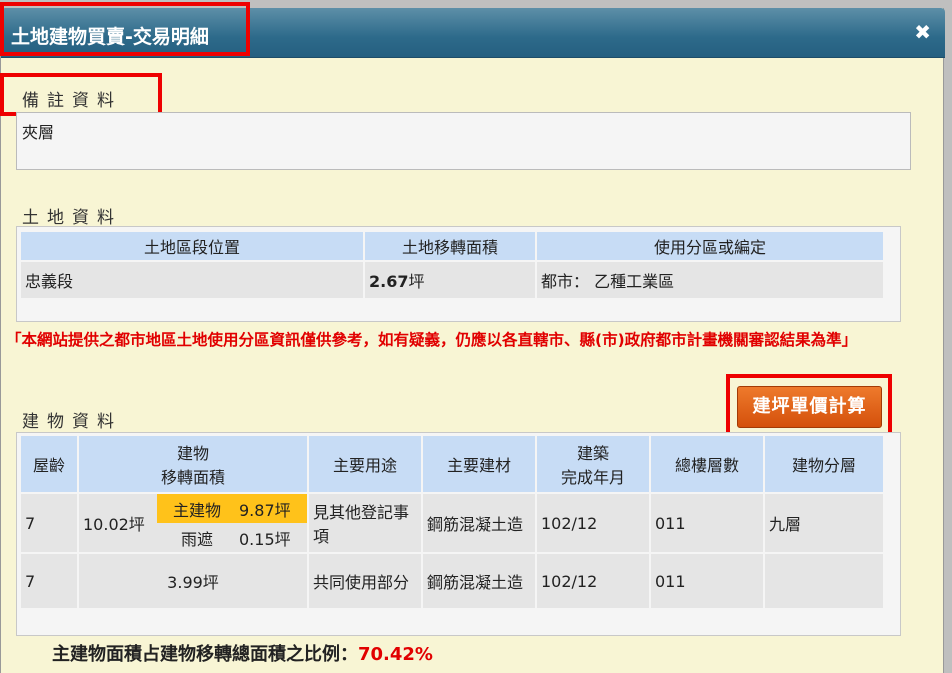 The width and height of the screenshot is (952, 673). What do you see at coordinates (450, 246) in the screenshot?
I see `land-header-area: 土地移轉面積` at bounding box center [450, 246].